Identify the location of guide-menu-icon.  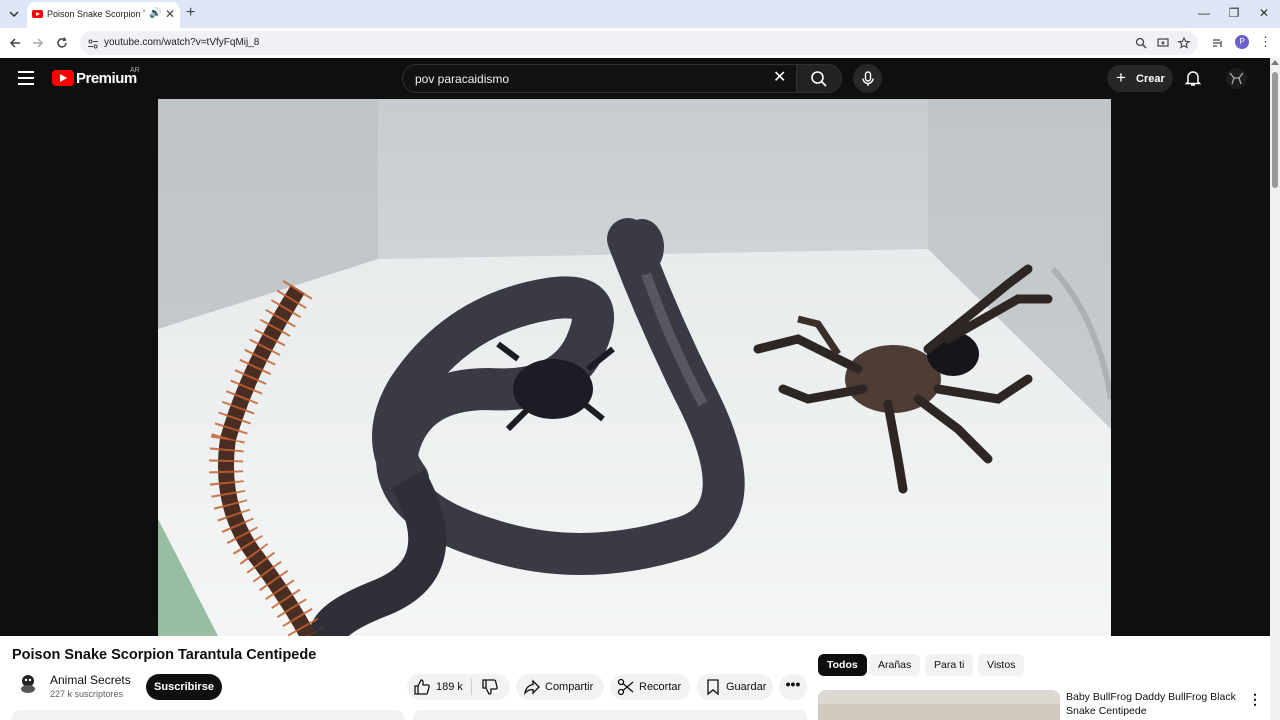
(26, 78).